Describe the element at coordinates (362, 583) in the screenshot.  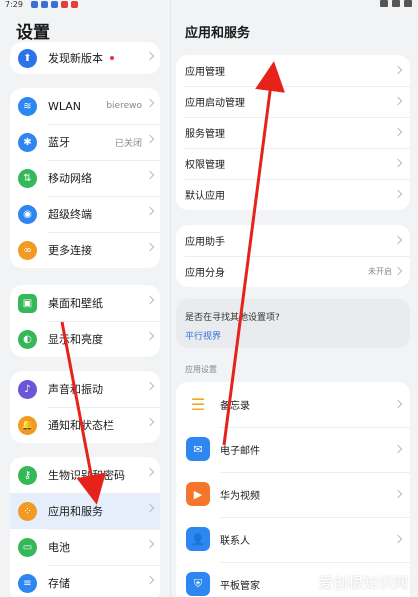
I see `watermark: 爱创根知识网` at that location.